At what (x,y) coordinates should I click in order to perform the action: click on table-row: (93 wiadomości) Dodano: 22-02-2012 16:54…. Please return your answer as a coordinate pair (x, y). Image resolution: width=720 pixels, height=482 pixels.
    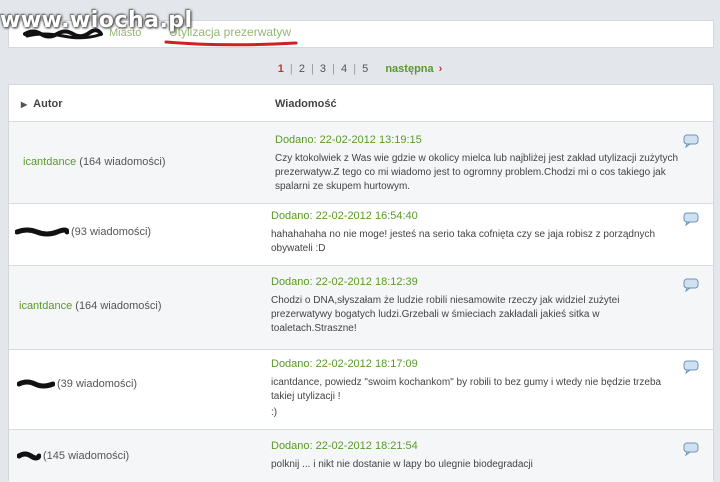
    Looking at the image, I should click on (361, 235).